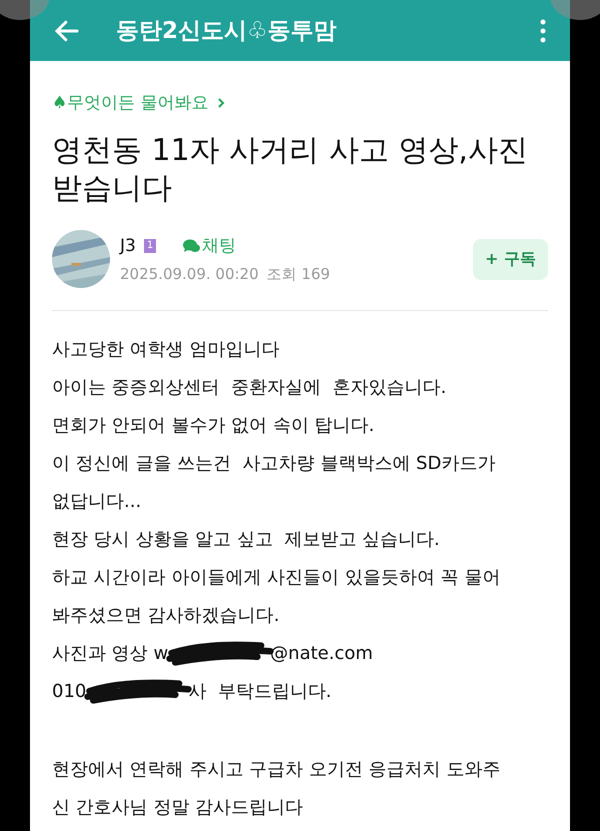 Image resolution: width=600 pixels, height=831 pixels. Describe the element at coordinates (166, 616) in the screenshot. I see `body-text: 봐주셨으면 감사하겠습니다.` at that location.